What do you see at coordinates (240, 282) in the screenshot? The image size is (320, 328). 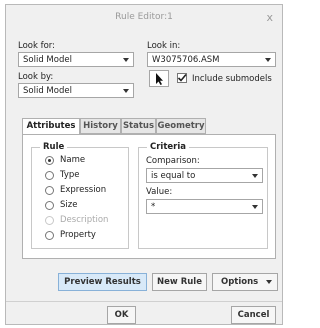 I see `options-button-label: Options` at bounding box center [240, 282].